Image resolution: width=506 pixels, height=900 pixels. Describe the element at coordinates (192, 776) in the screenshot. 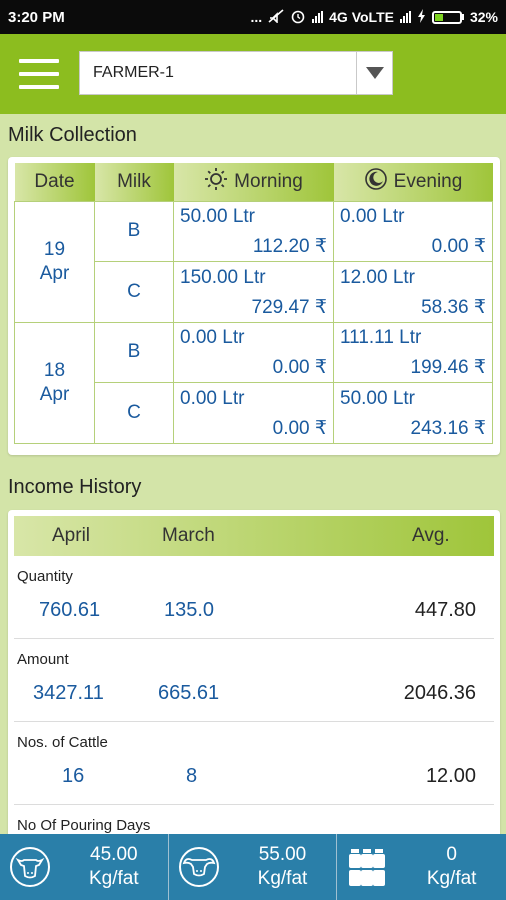

I see `march-value: 8` at that location.